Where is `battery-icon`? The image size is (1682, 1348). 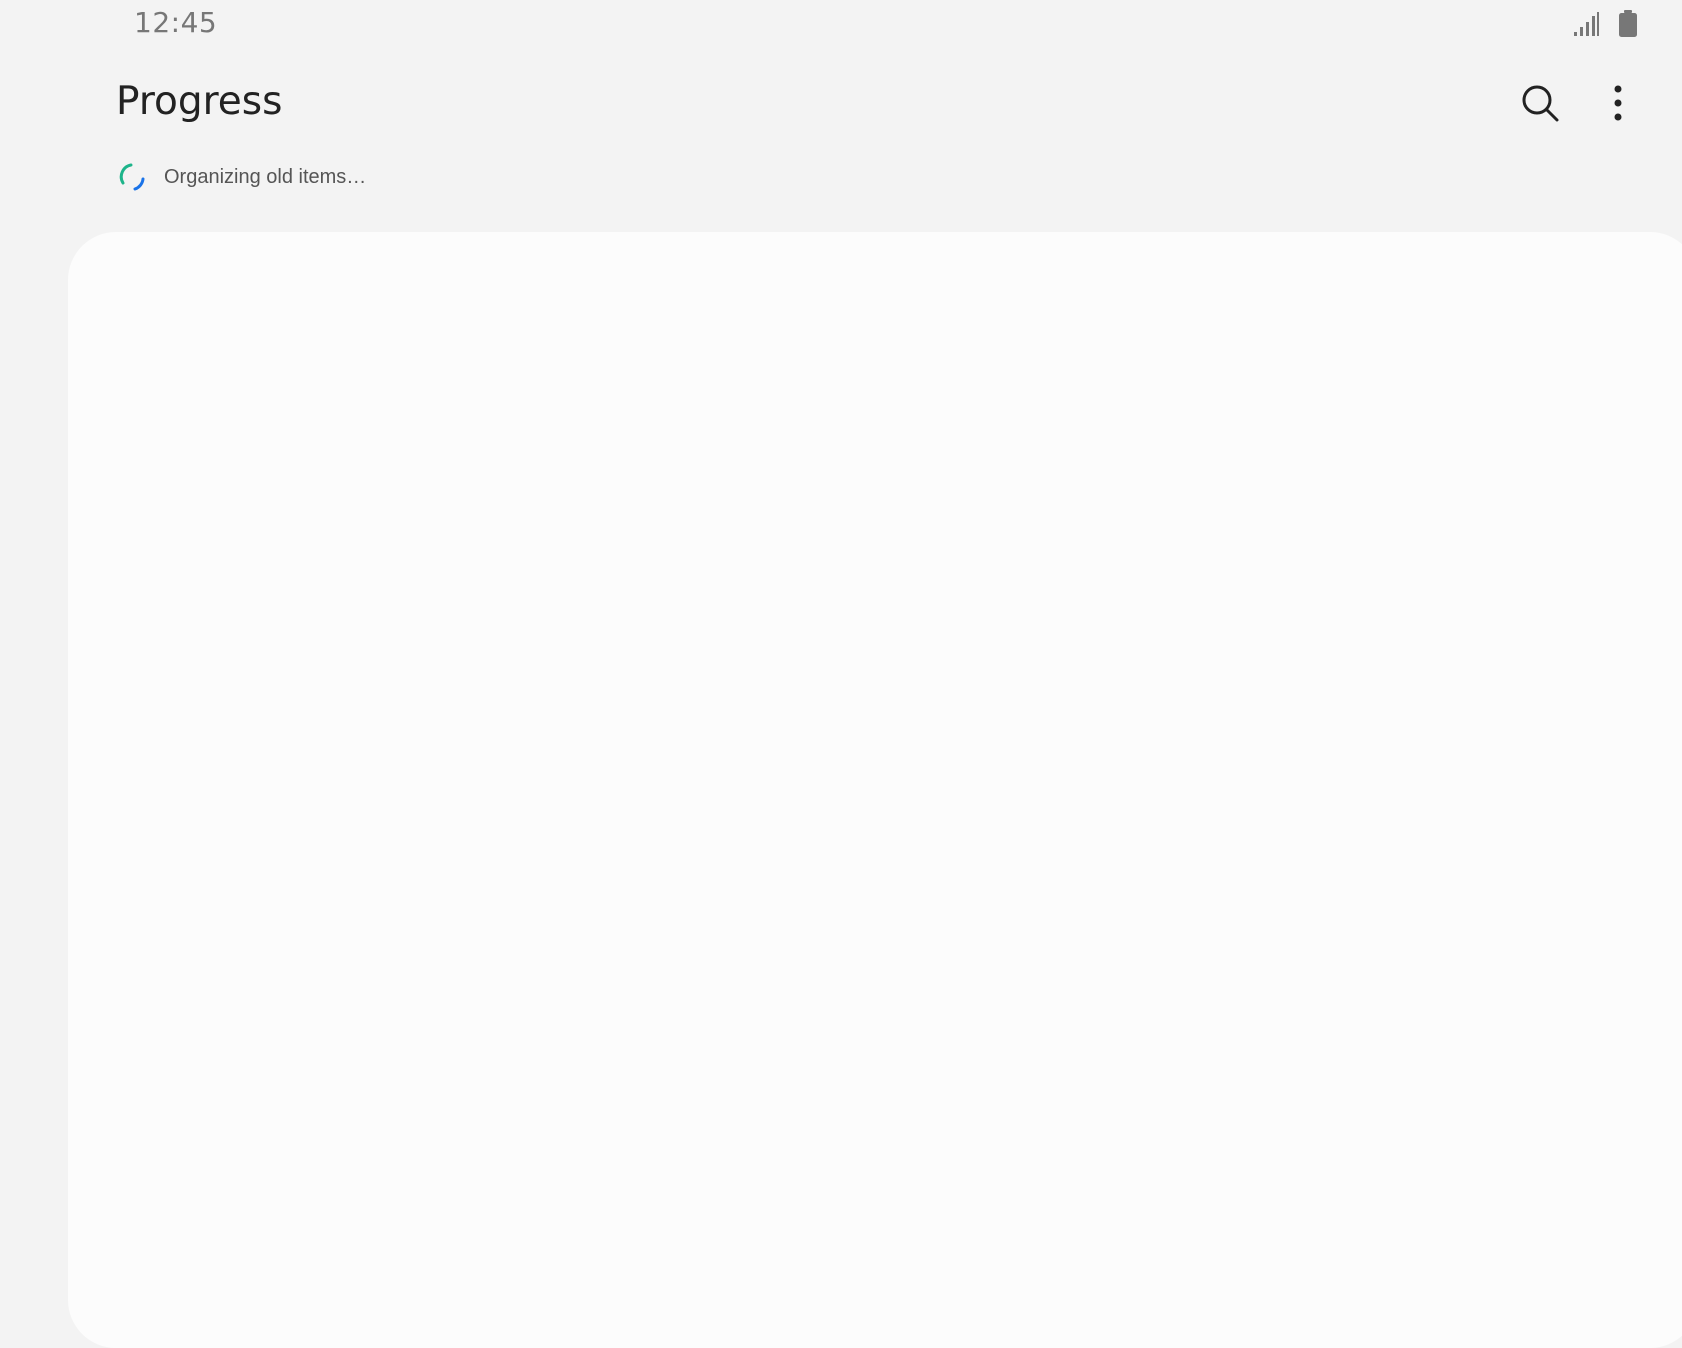
battery-icon is located at coordinates (1628, 23).